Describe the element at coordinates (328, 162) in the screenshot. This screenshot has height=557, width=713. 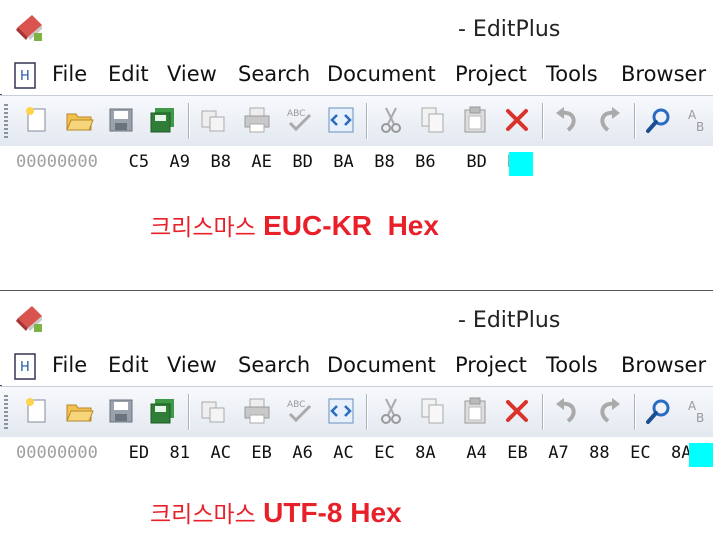
I see `hex-bytes: C5 A9 B8 AE BD BA B8 B6 BD BA` at that location.